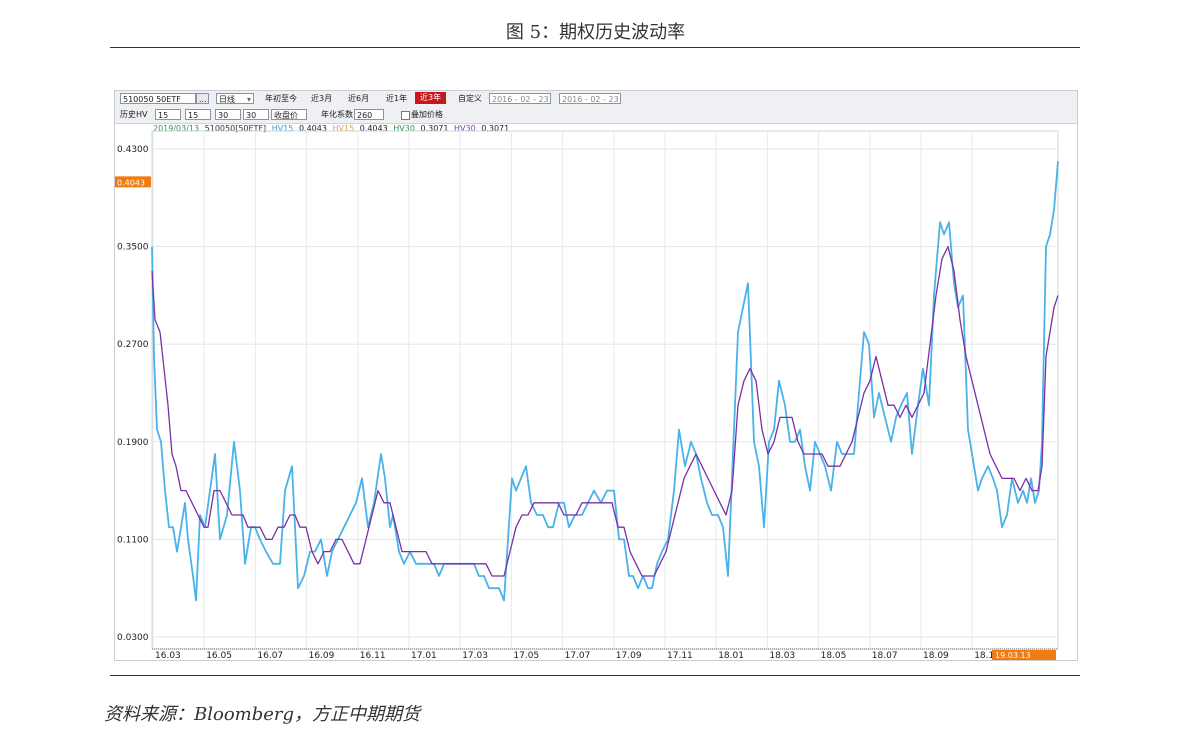 This screenshot has height=745, width=1191. What do you see at coordinates (629, 655) in the screenshot?
I see `x-tick-label: 17.09` at bounding box center [629, 655].